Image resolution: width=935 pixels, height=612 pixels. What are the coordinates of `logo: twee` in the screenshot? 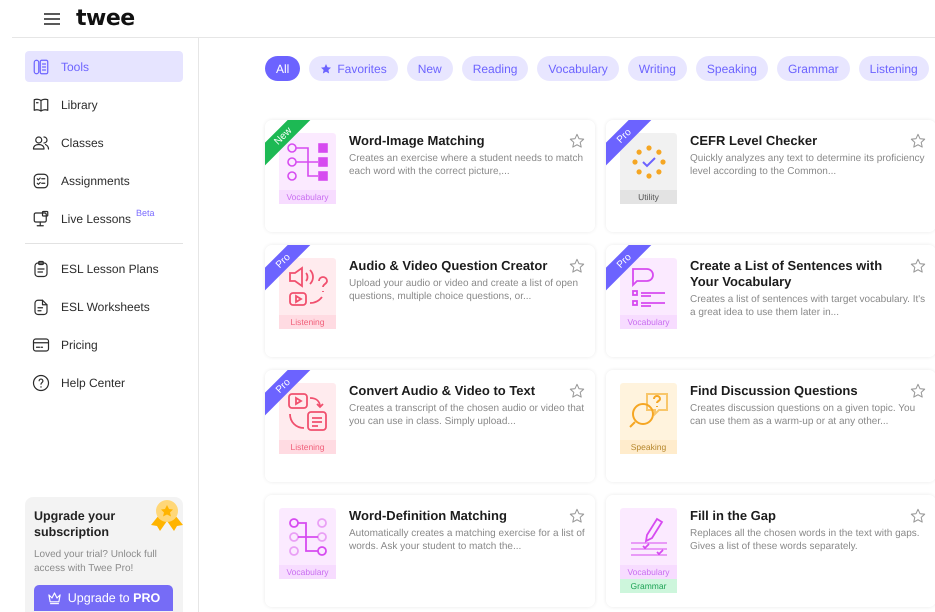 It's located at (105, 18).